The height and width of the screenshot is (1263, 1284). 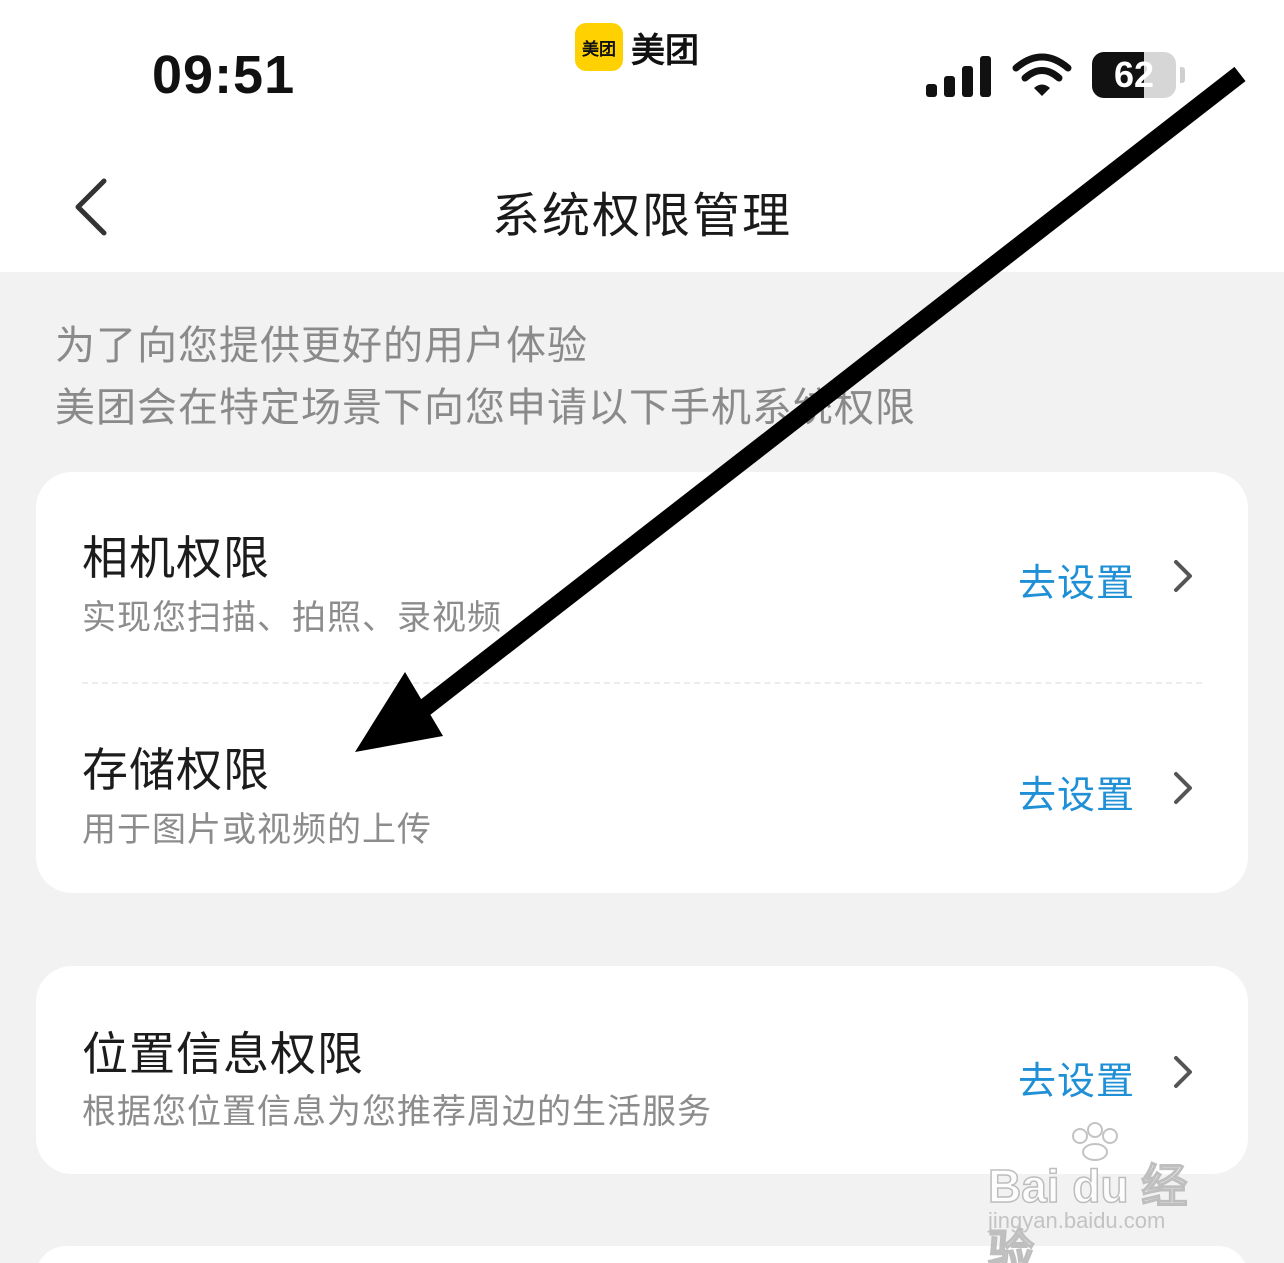 I want to click on wifi-icon, so click(x=1042, y=74).